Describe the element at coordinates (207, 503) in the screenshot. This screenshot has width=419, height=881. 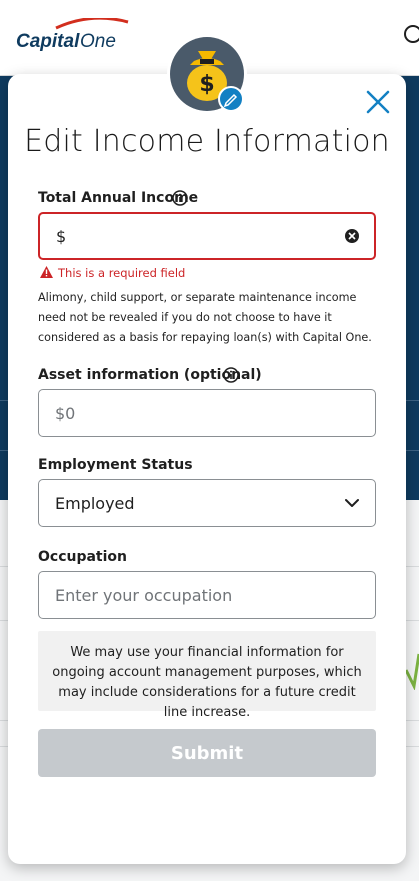
I see `employment-select: Employed` at that location.